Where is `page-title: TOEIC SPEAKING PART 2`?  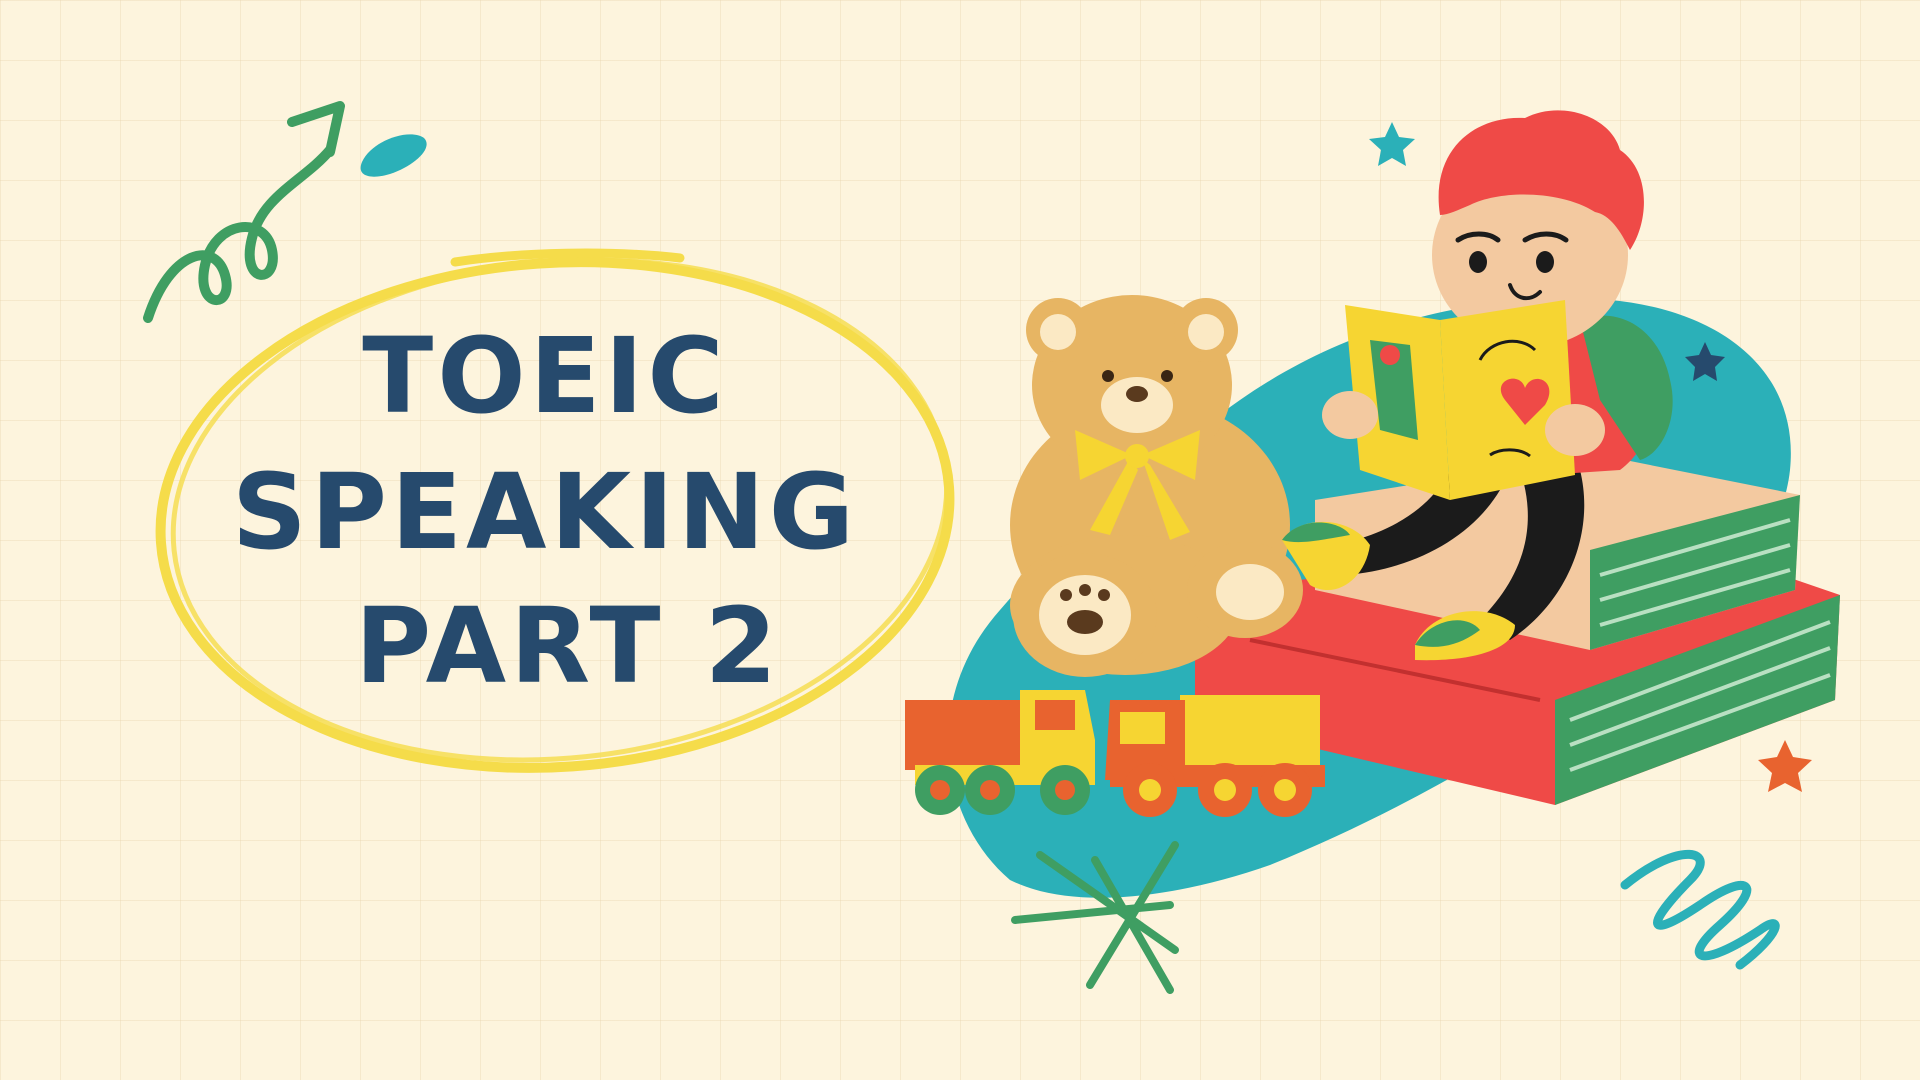 page-title: TOEIC SPEAKING PART 2 is located at coordinates (545, 511).